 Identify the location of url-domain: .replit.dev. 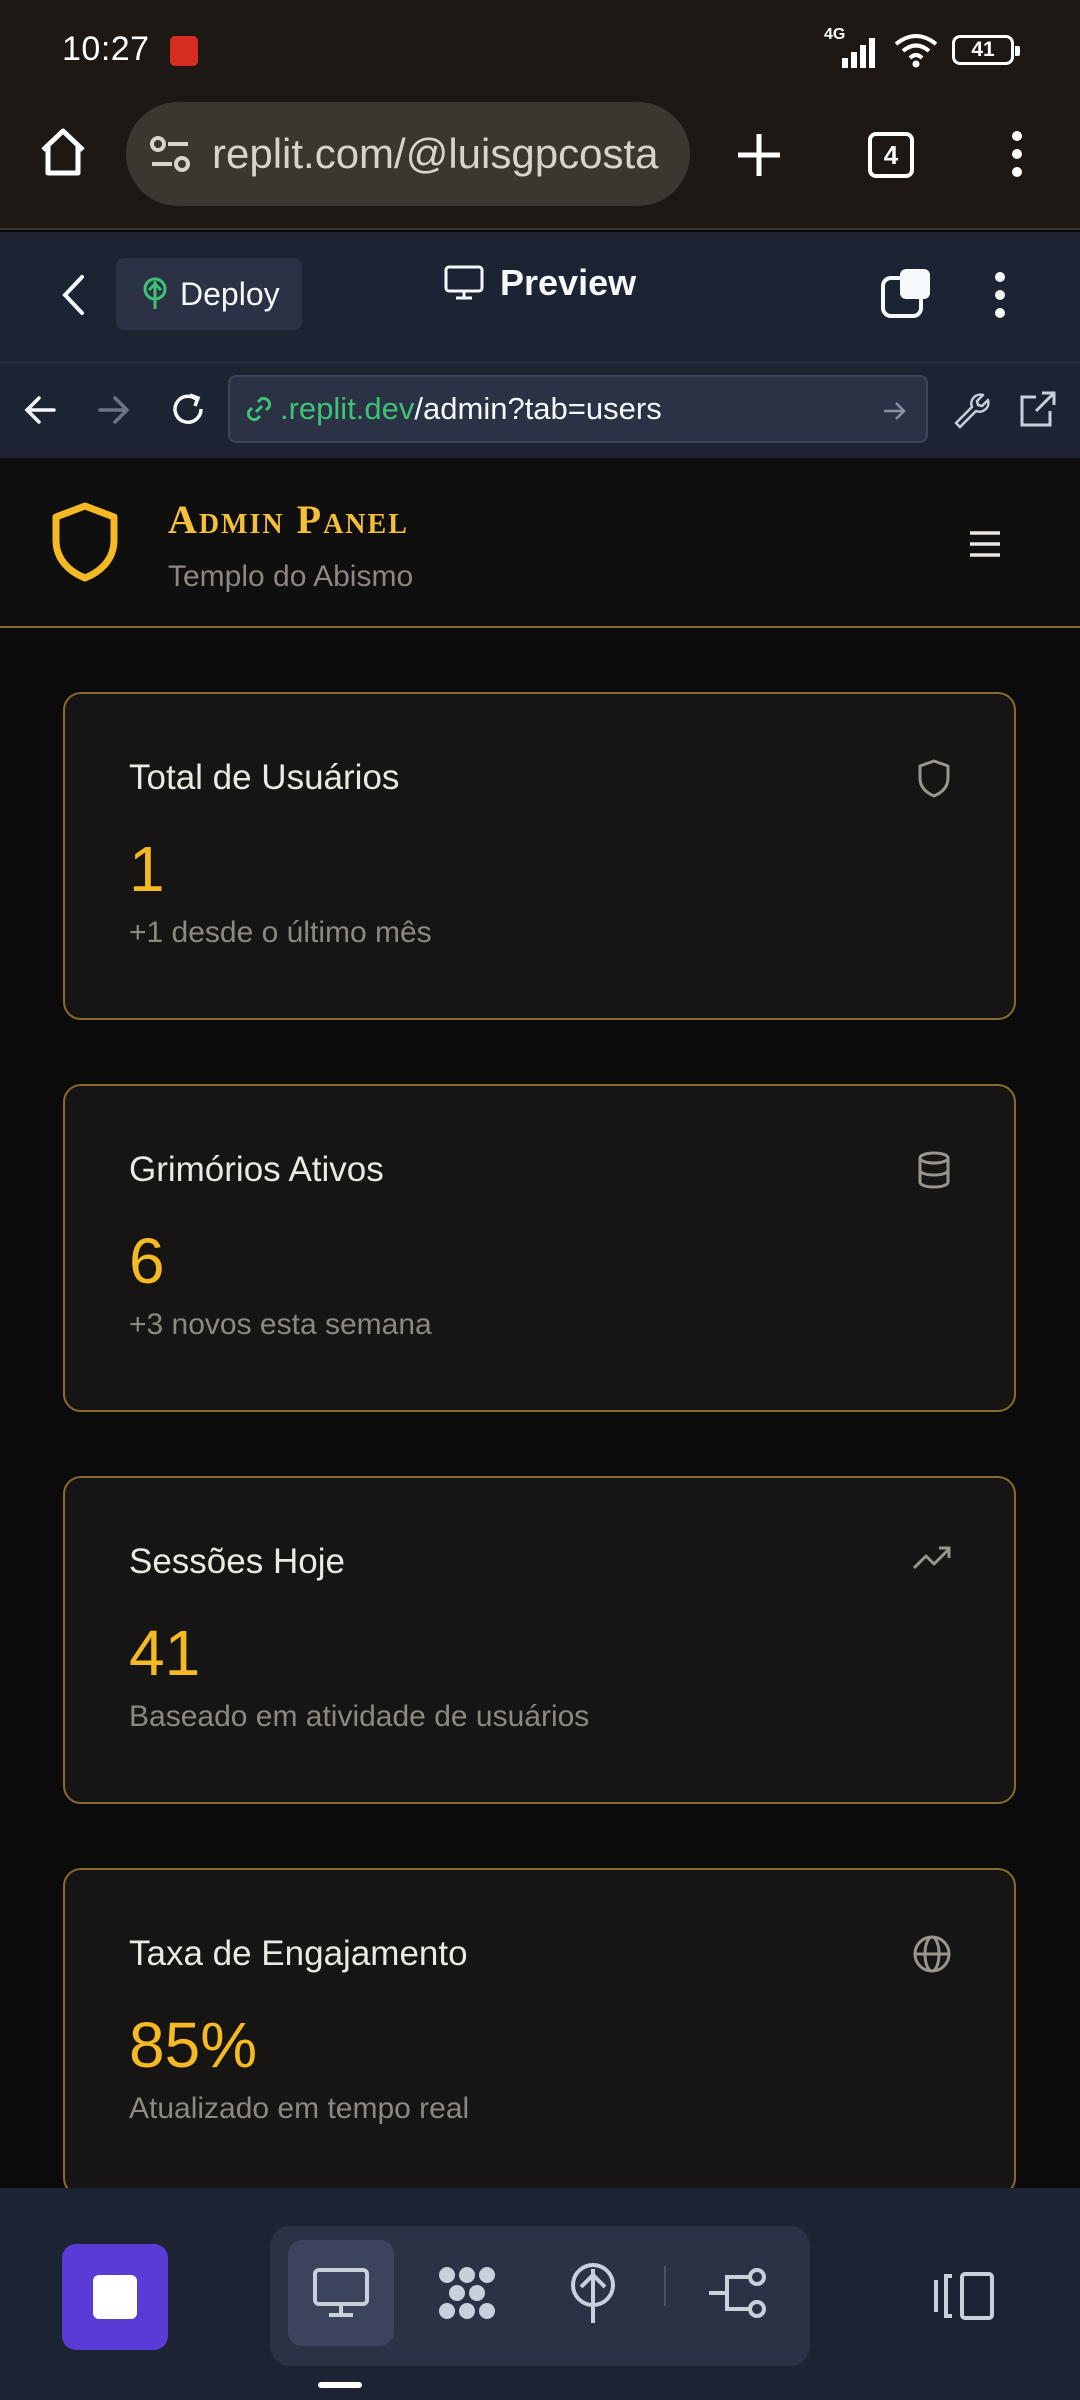
(347, 408).